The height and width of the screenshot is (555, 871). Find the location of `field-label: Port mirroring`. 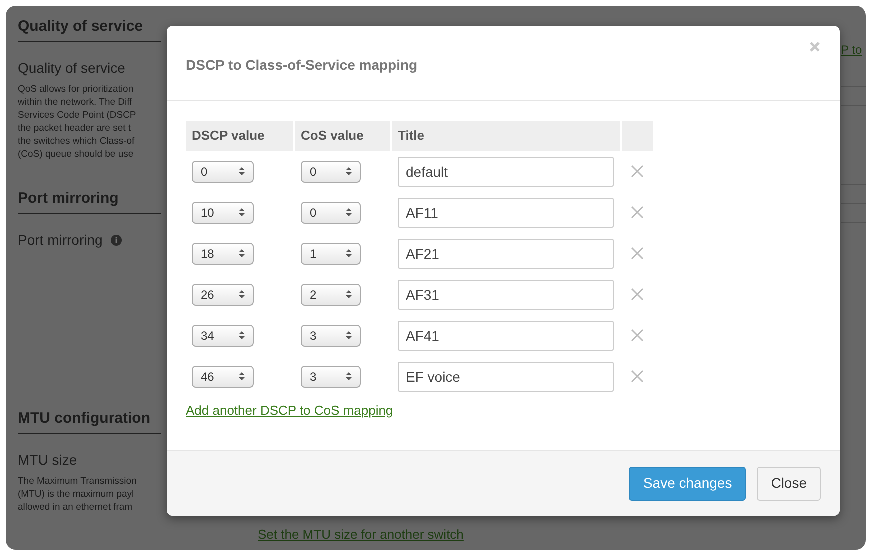

field-label: Port mirroring is located at coordinates (60, 240).